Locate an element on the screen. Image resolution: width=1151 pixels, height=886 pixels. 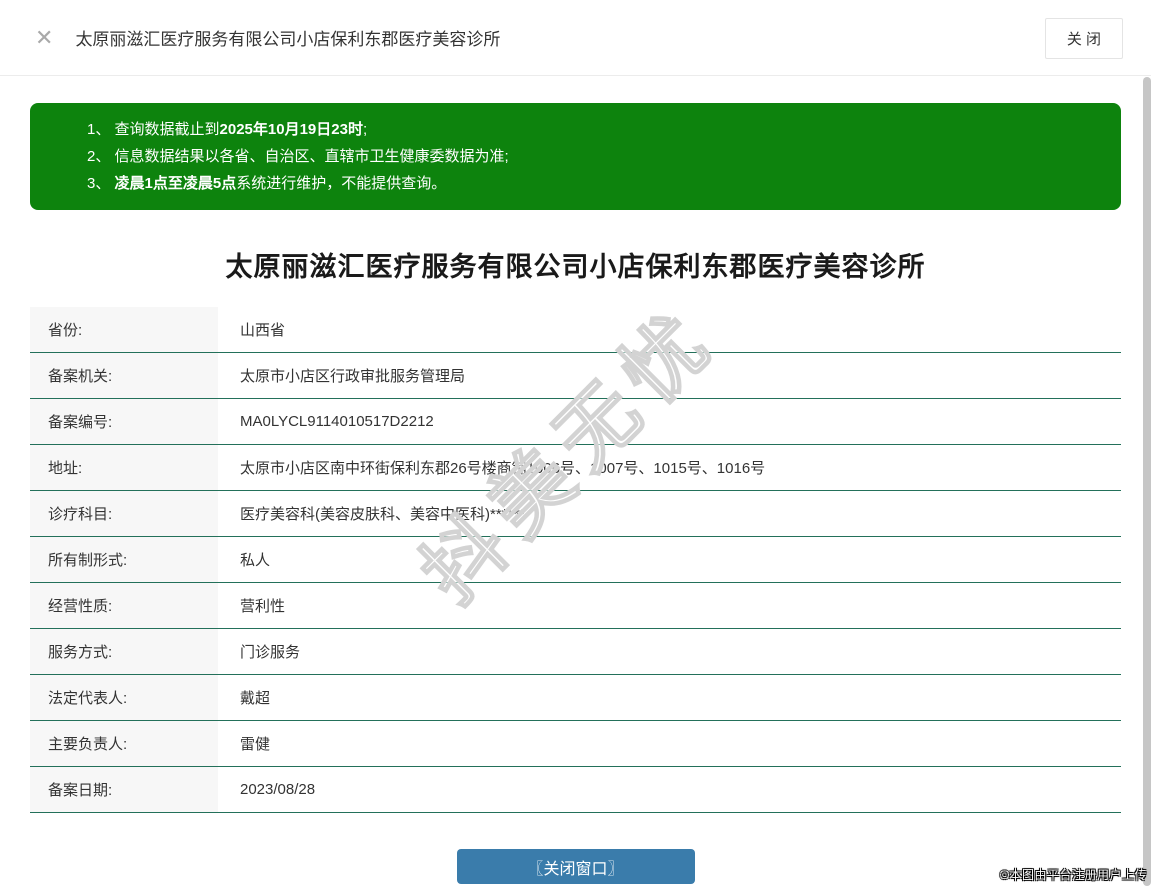
row-label: 主要负责人: is located at coordinates (124, 743).